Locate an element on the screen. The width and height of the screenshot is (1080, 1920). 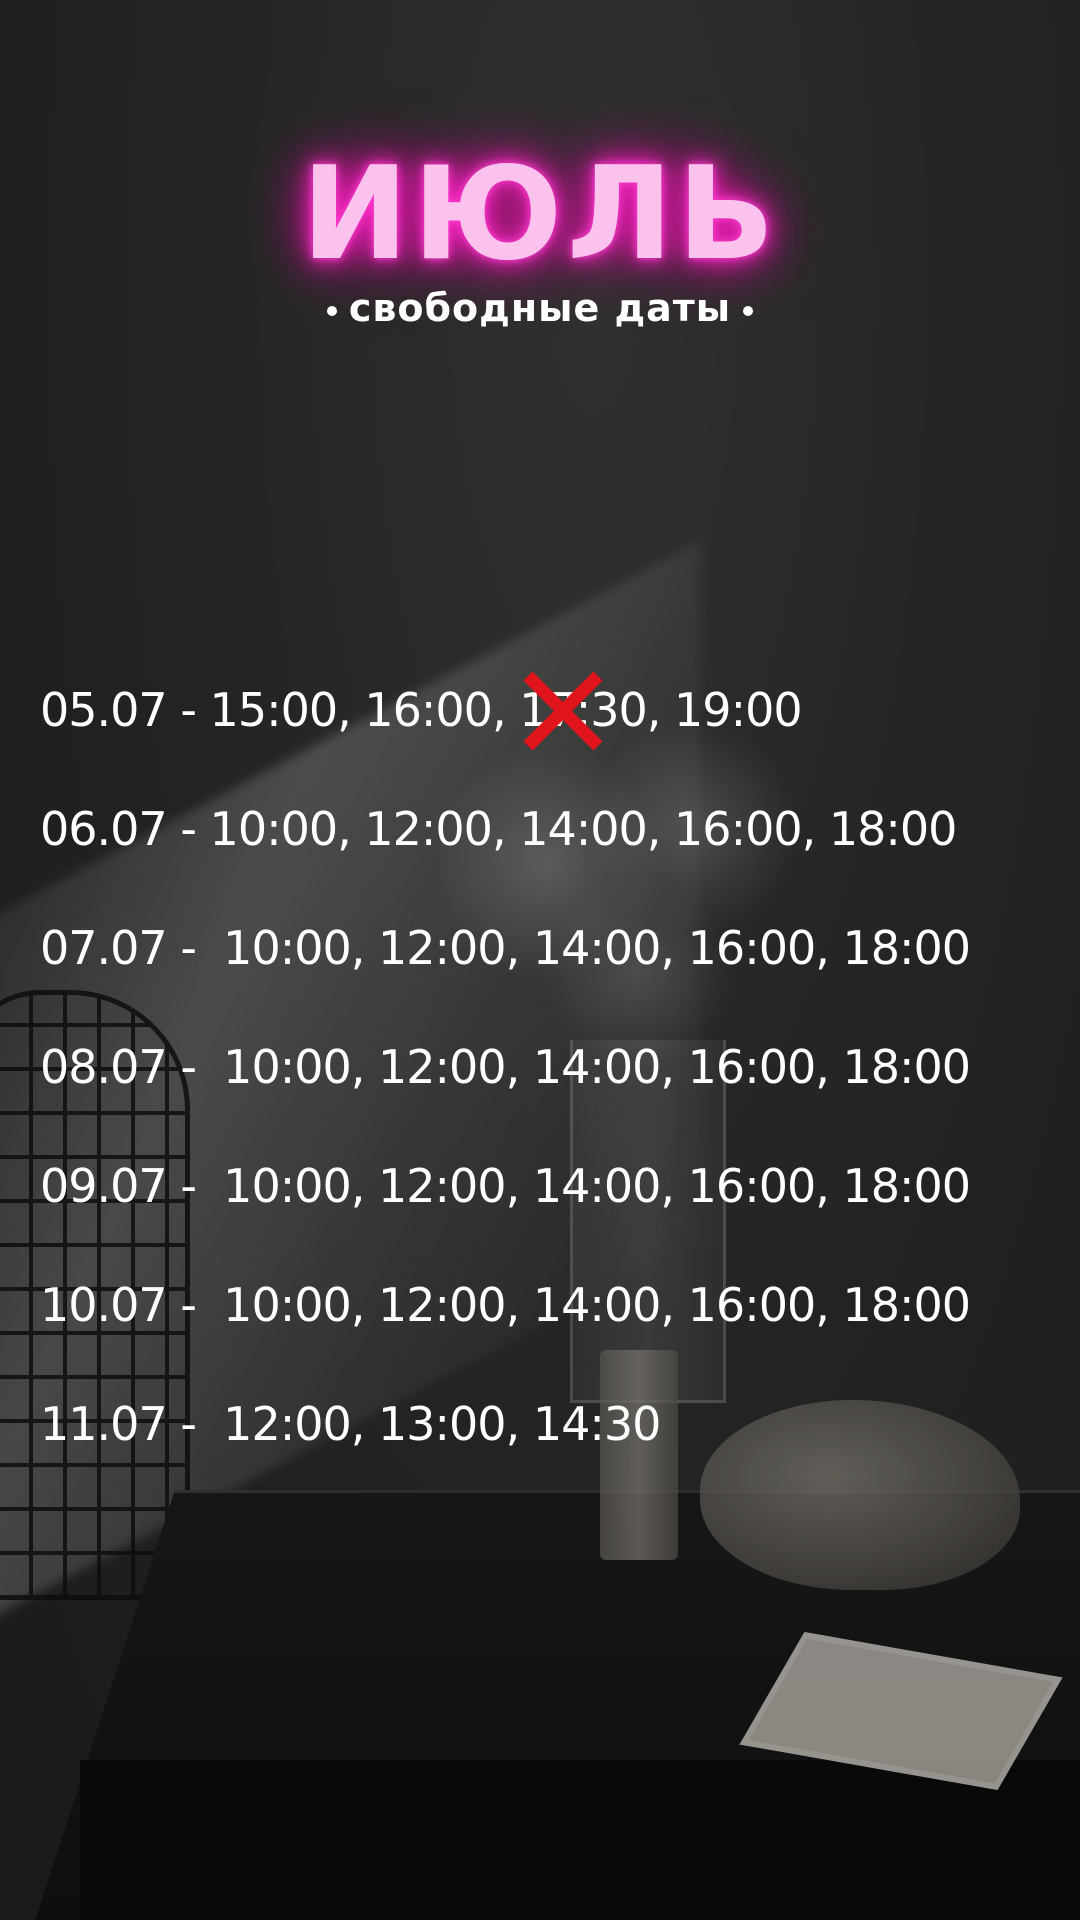
time-slot-cancelled: 17:30 is located at coordinates (583, 711).